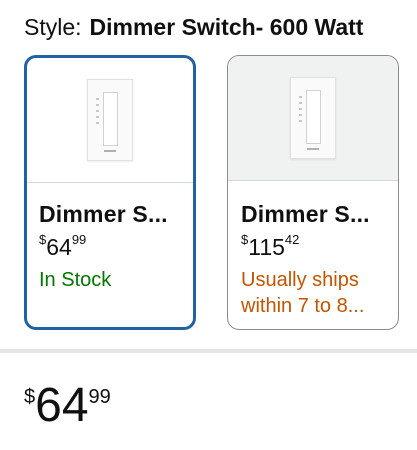 This screenshot has height=450, width=417. Describe the element at coordinates (53, 27) in the screenshot. I see `style-label: Style:` at that location.